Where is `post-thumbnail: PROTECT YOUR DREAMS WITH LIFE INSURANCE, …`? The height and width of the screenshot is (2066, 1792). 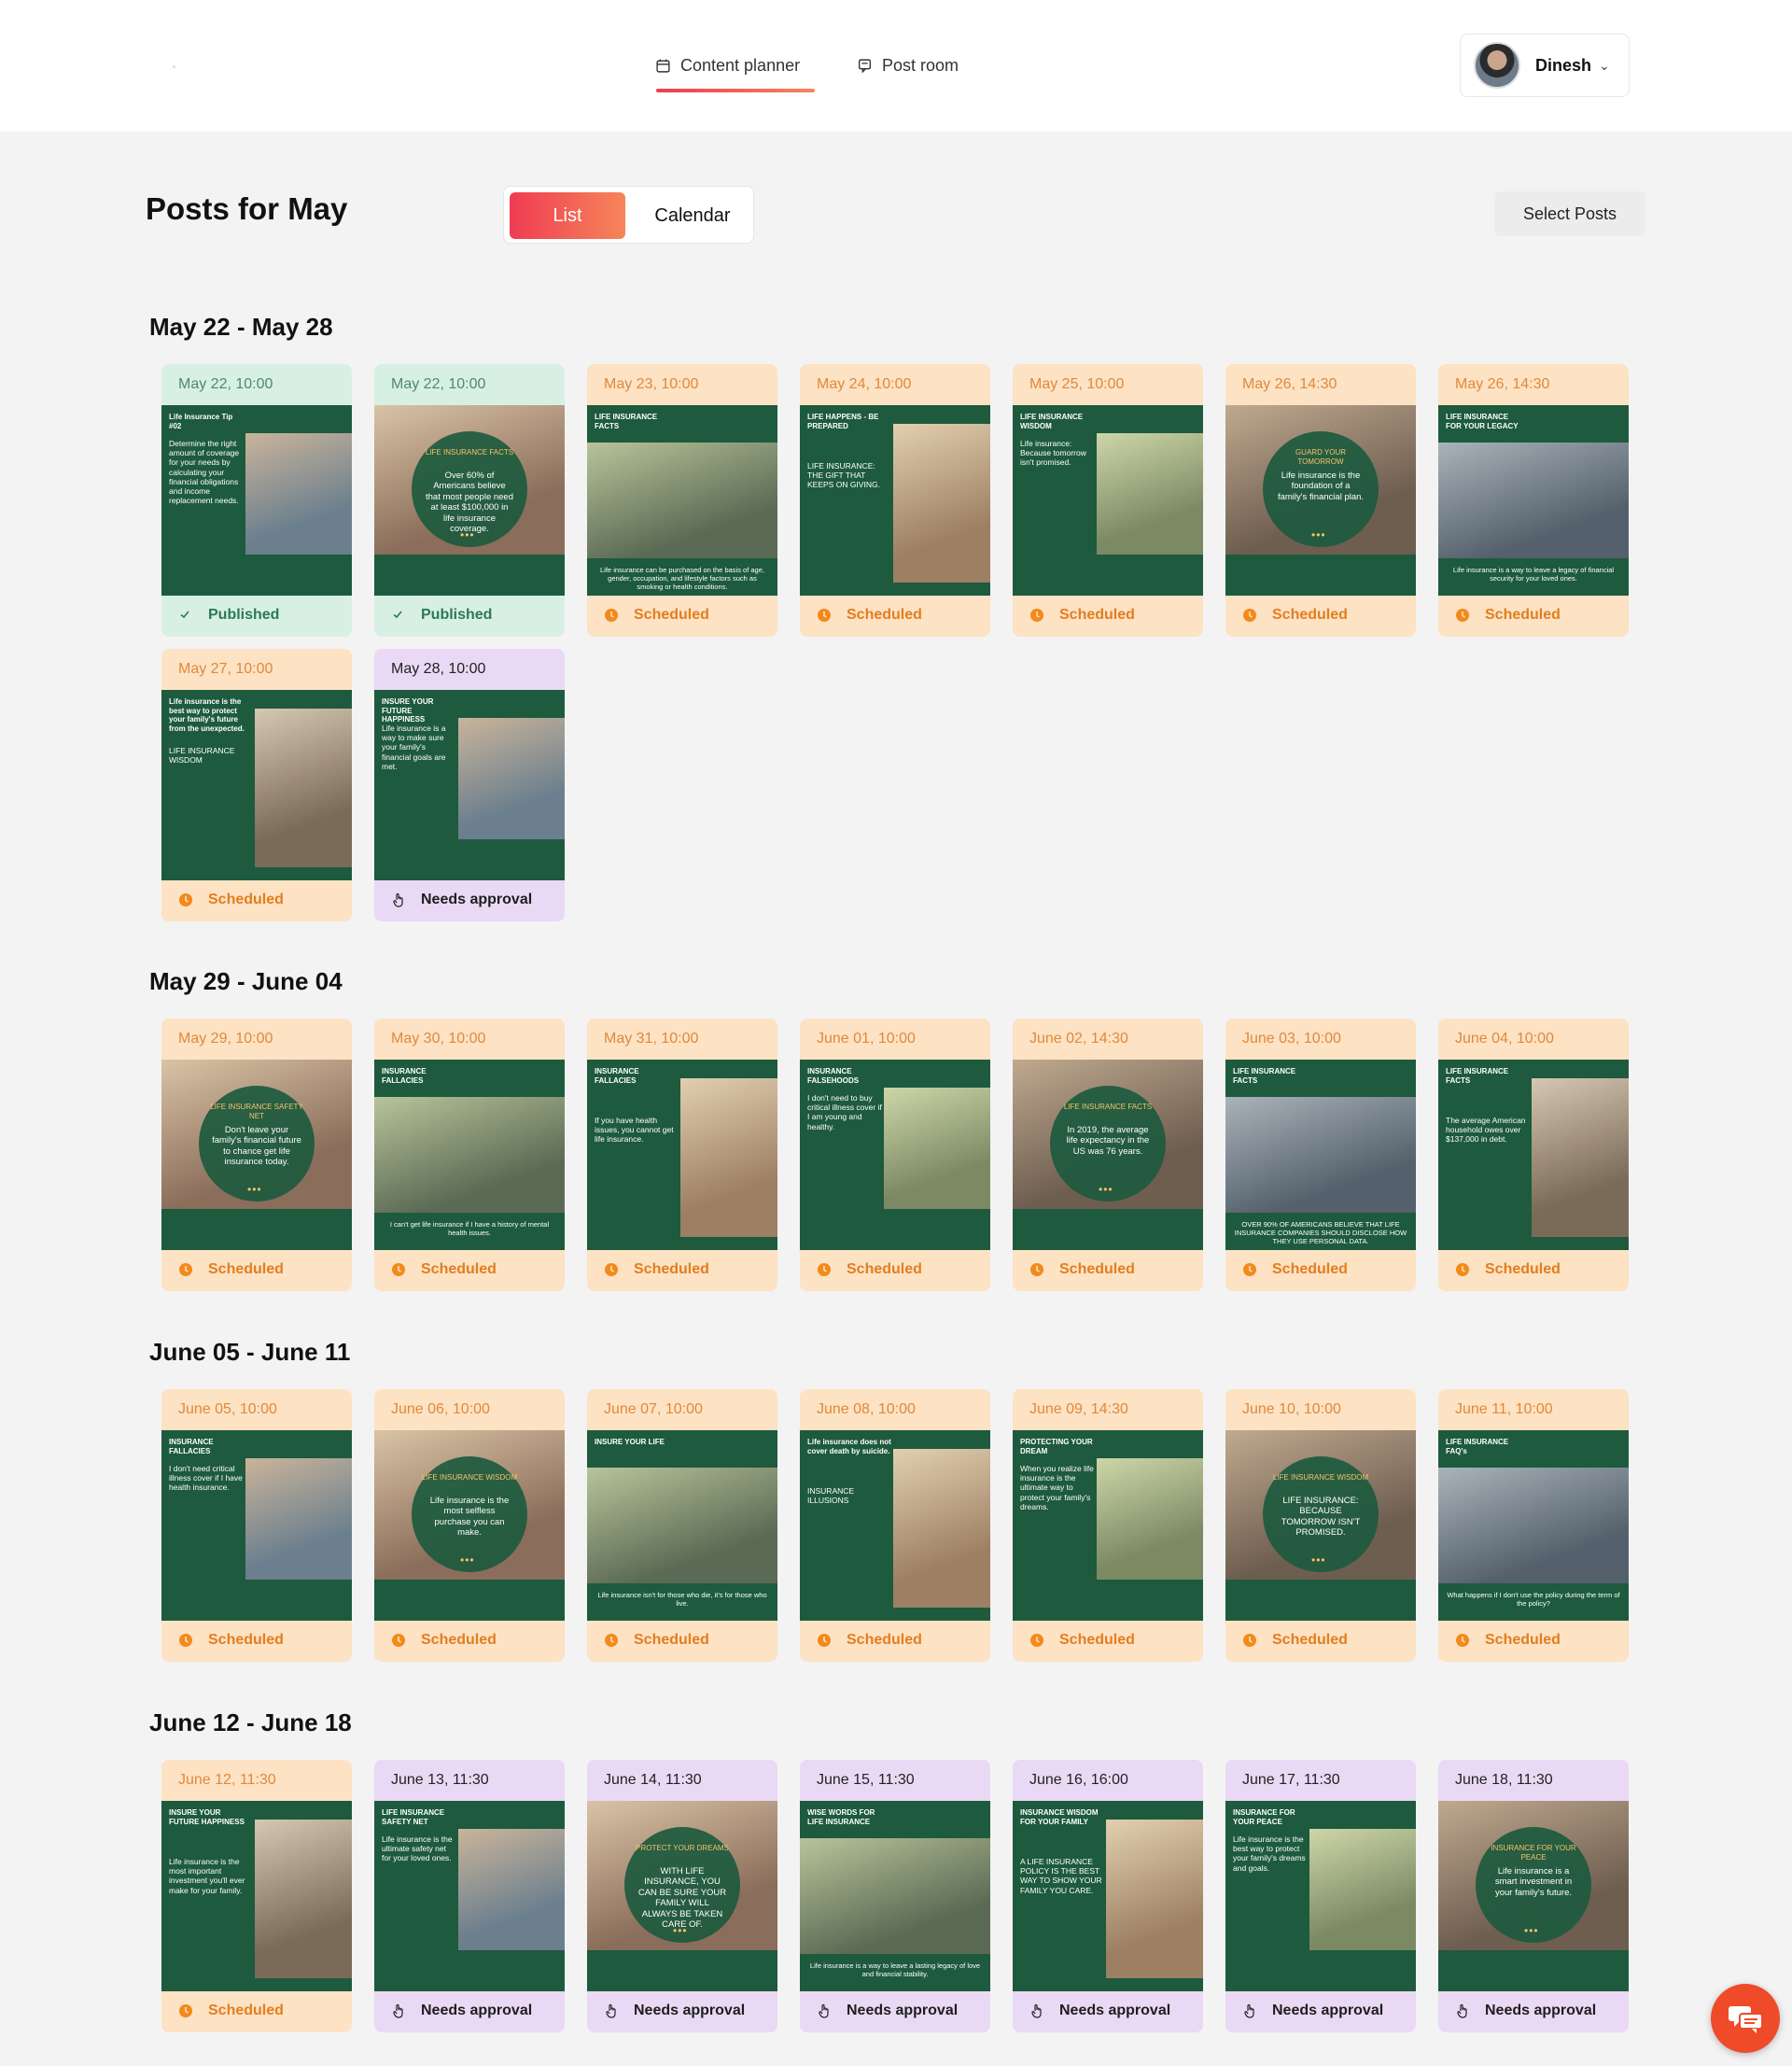 post-thumbnail: PROTECT YOUR DREAMS WITH LIFE INSURANCE, … is located at coordinates (682, 1896).